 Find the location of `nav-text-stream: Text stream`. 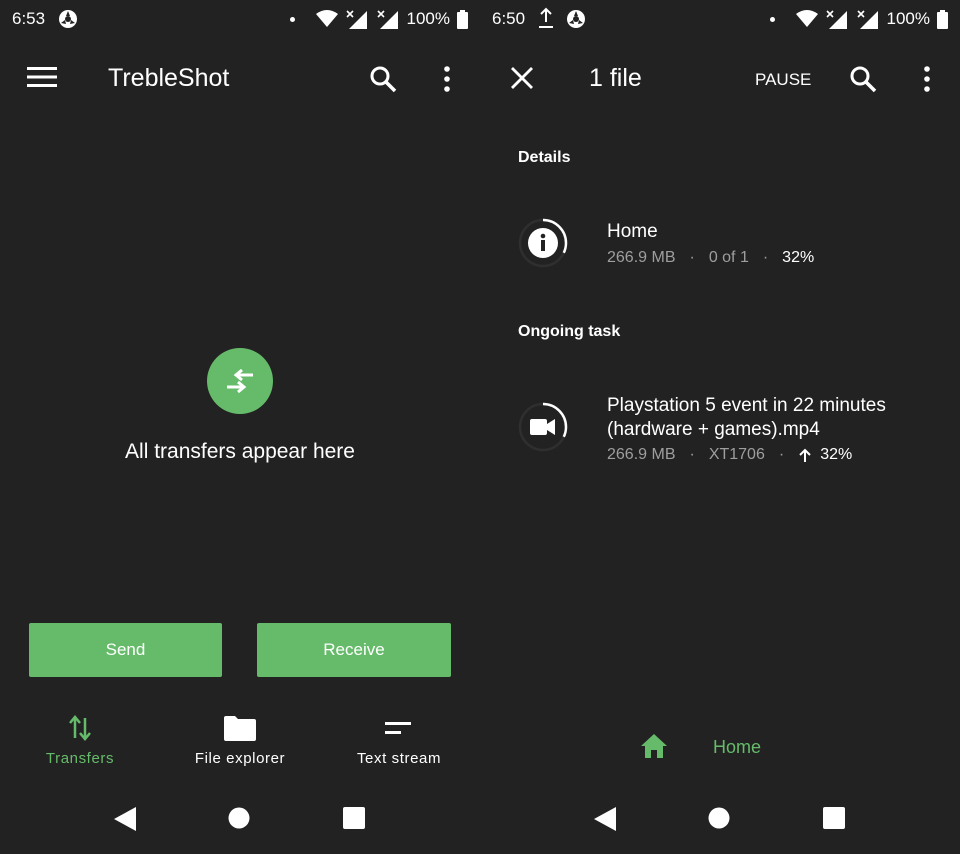

nav-text-stream: Text stream is located at coordinates (399, 739).